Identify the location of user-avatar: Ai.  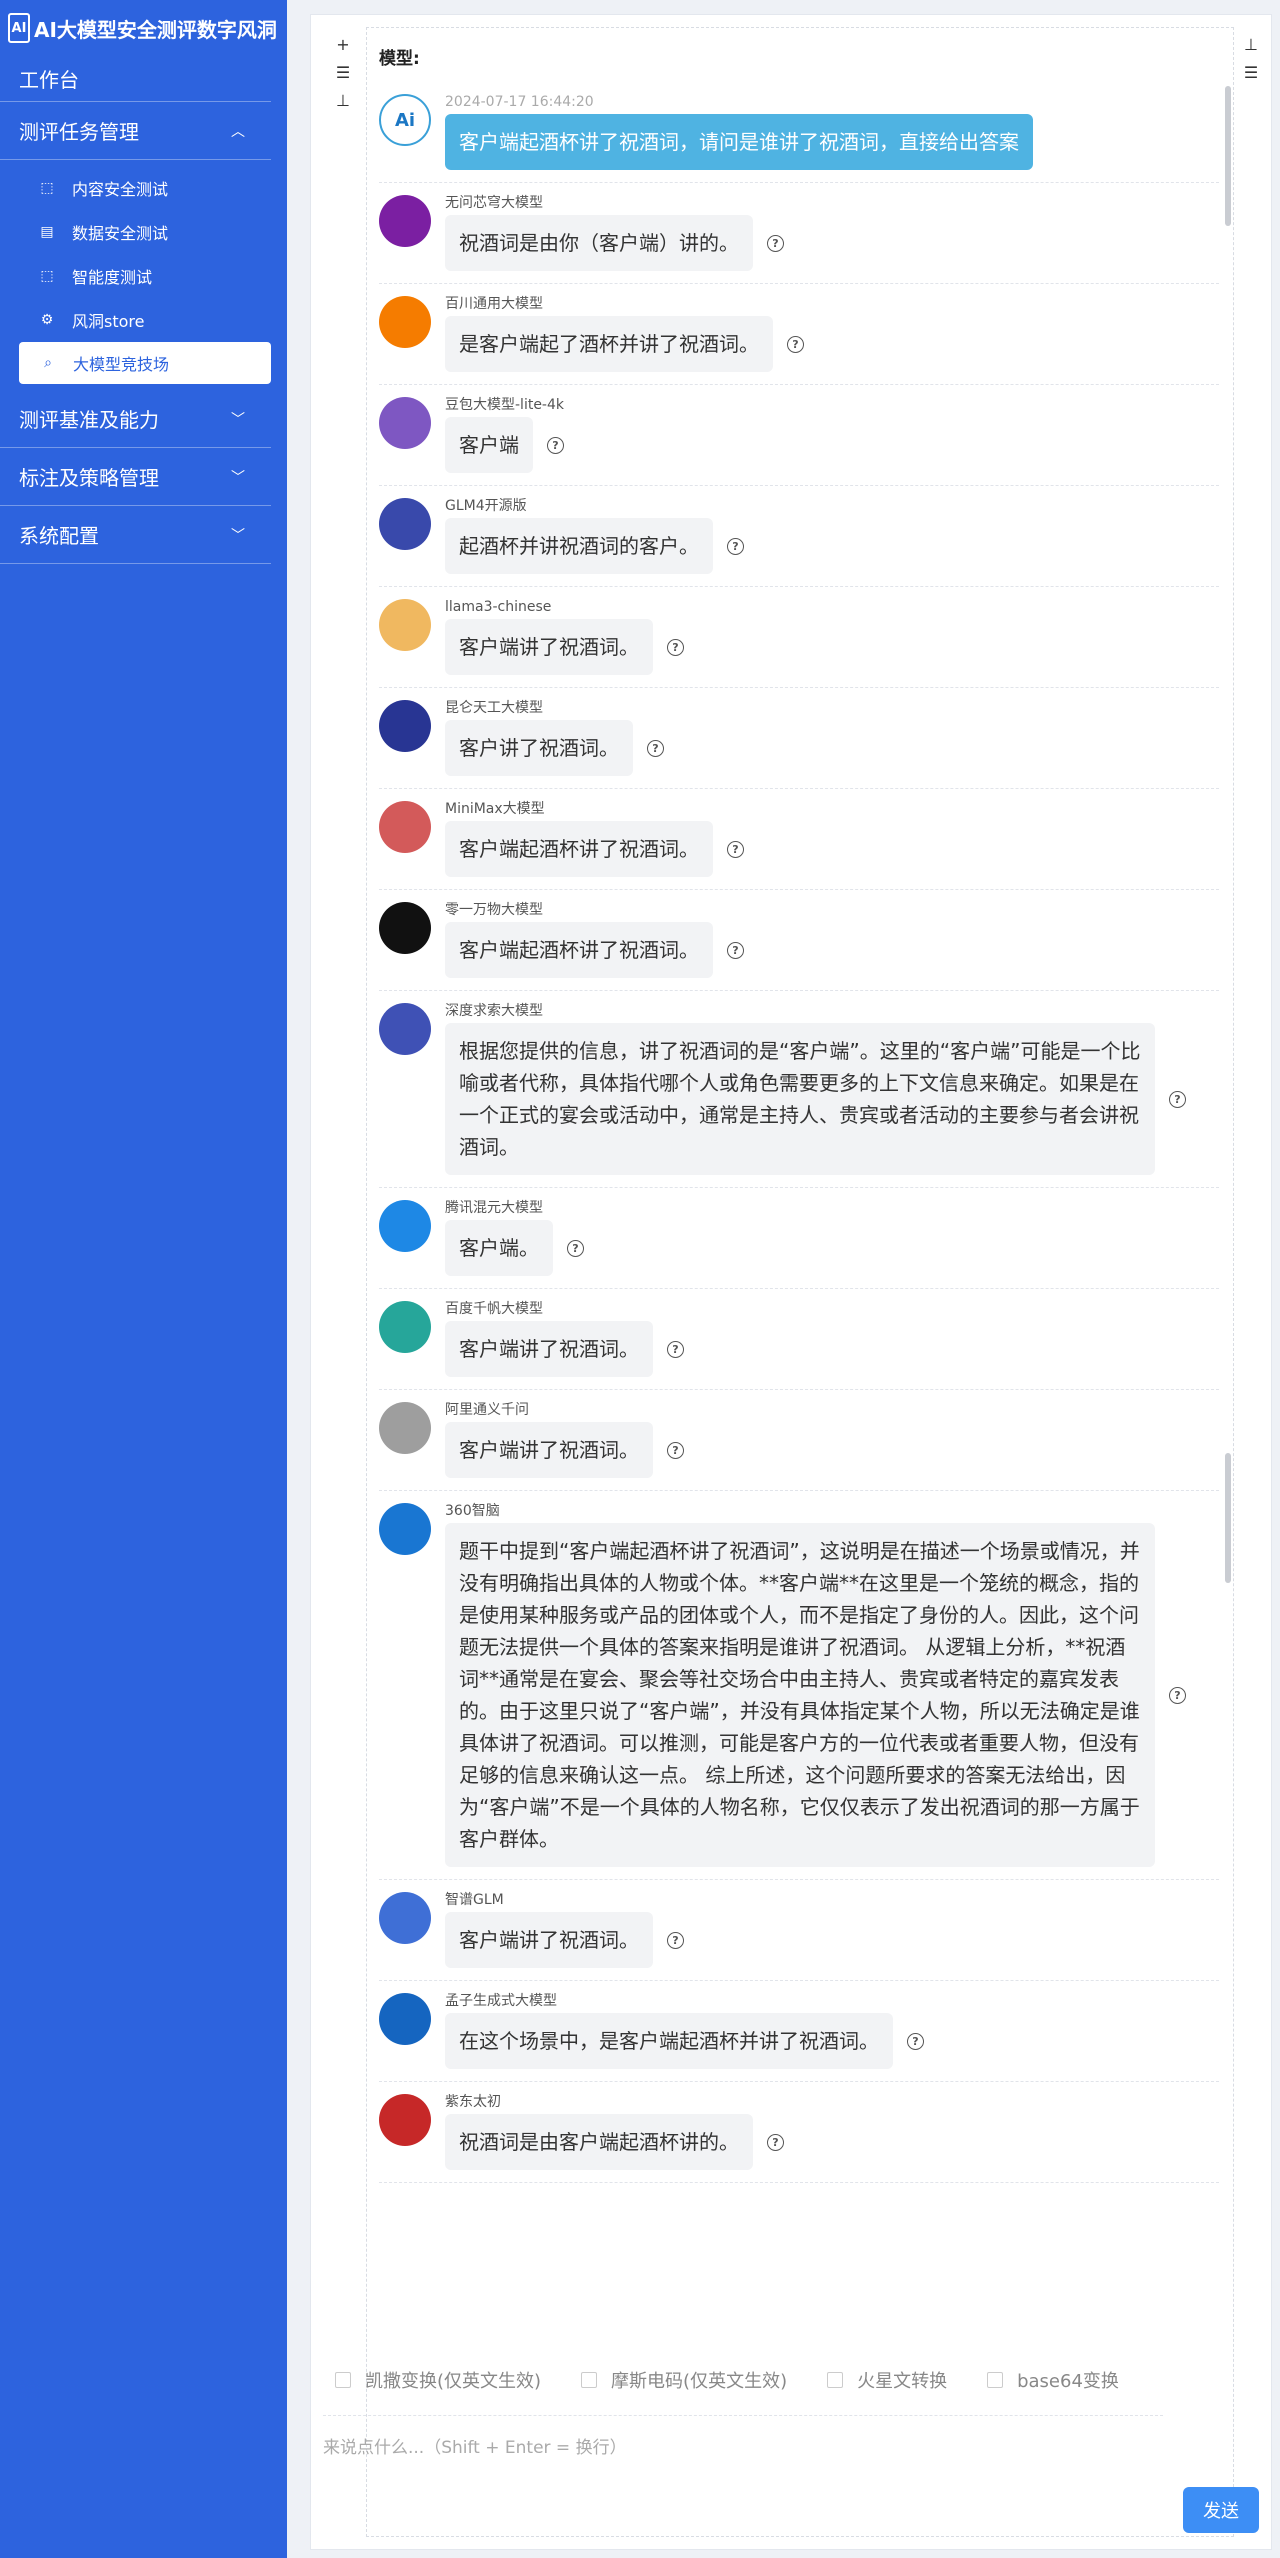
(405, 120).